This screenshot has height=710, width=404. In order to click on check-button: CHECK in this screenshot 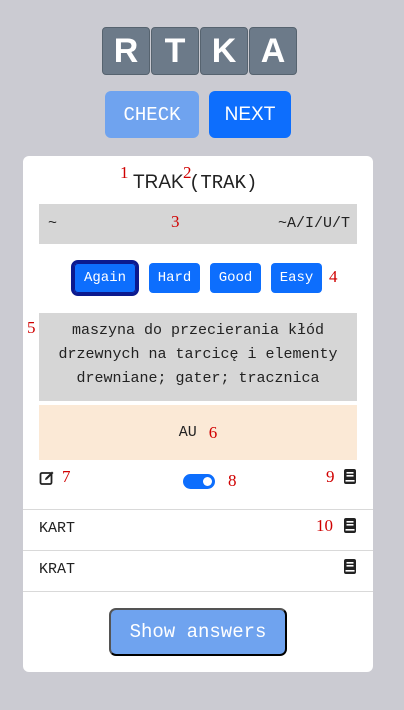, I will do `click(152, 114)`.